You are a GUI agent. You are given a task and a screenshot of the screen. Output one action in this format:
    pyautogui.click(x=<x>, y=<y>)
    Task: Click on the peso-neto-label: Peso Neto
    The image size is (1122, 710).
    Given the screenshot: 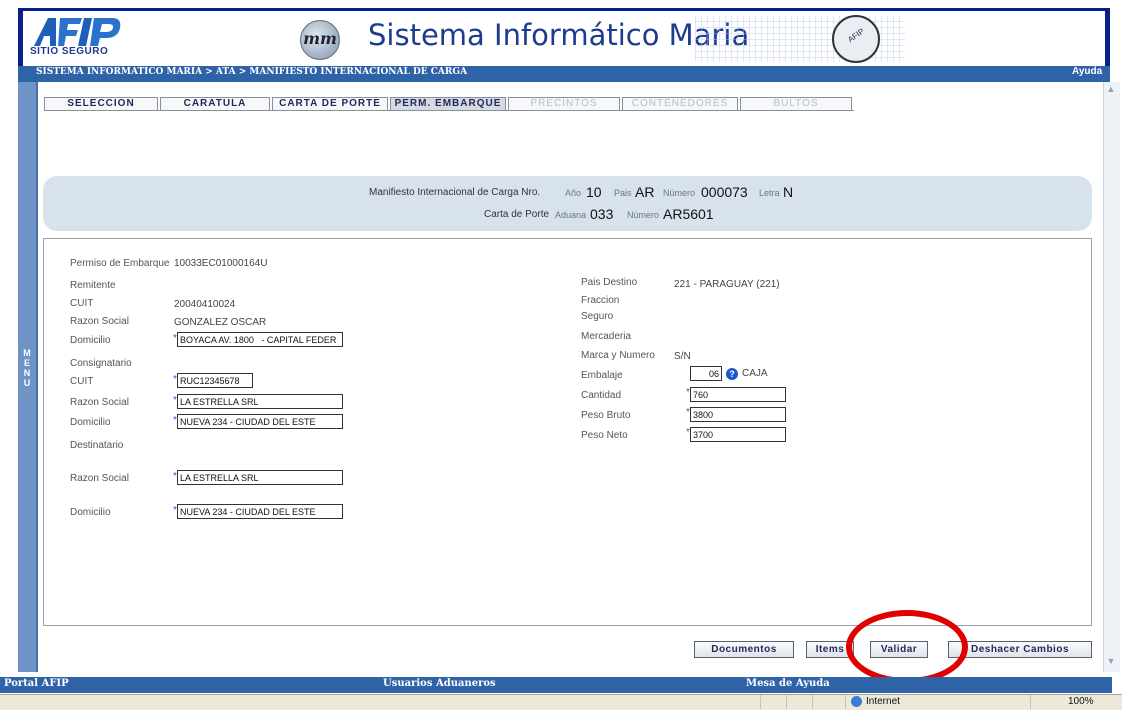 What is the action you would take?
    pyautogui.click(x=604, y=435)
    